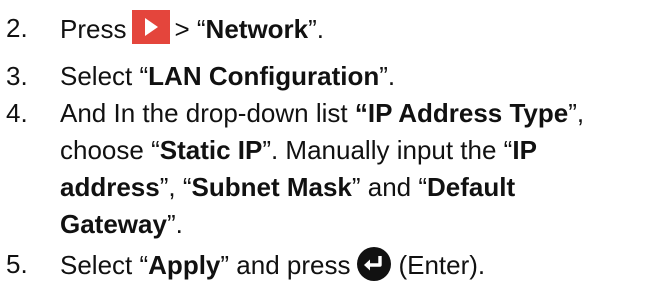  Describe the element at coordinates (374, 264) in the screenshot. I see `enter-key-icon` at that location.